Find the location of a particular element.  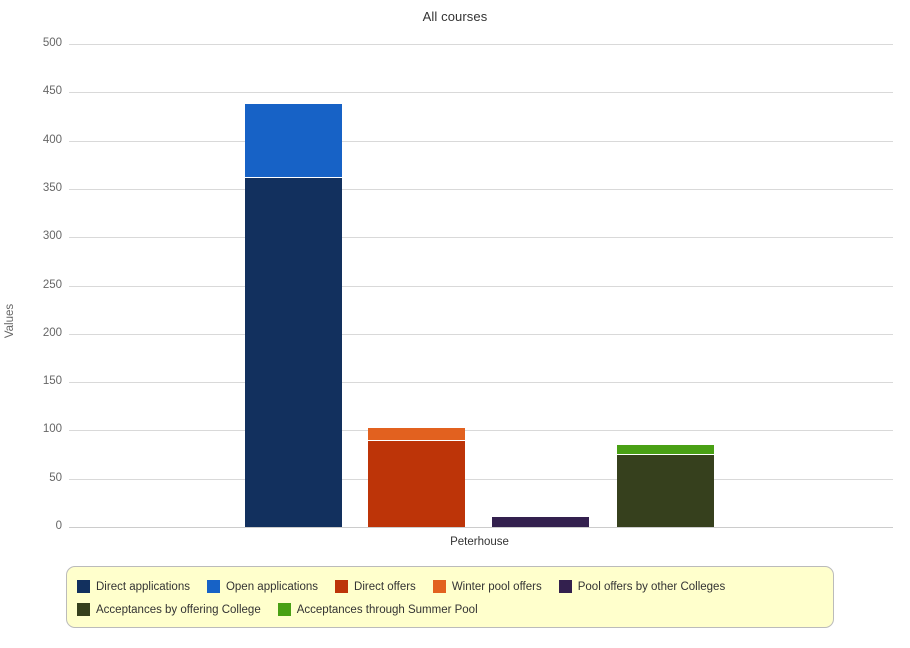

legend-item: Direct offers is located at coordinates (375, 586).